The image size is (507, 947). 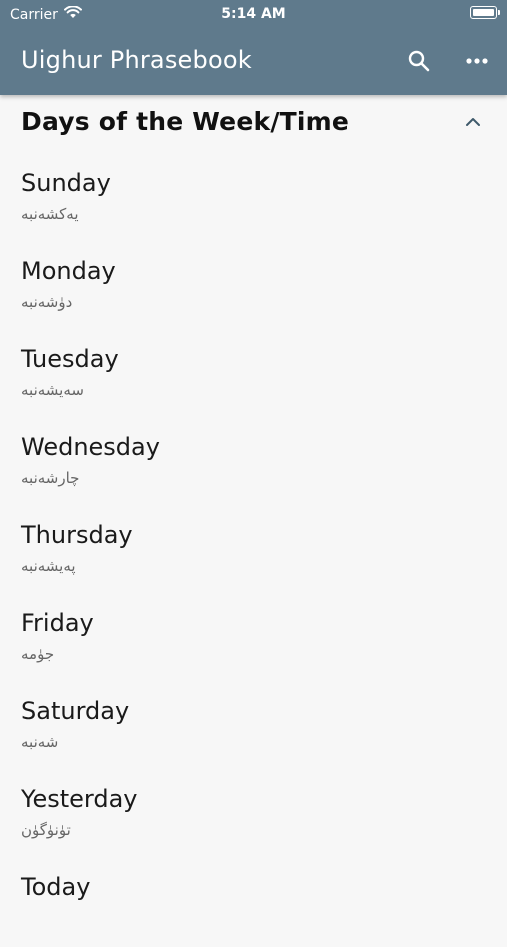 I want to click on section-header: Days of the Week/Time, so click(x=253, y=125).